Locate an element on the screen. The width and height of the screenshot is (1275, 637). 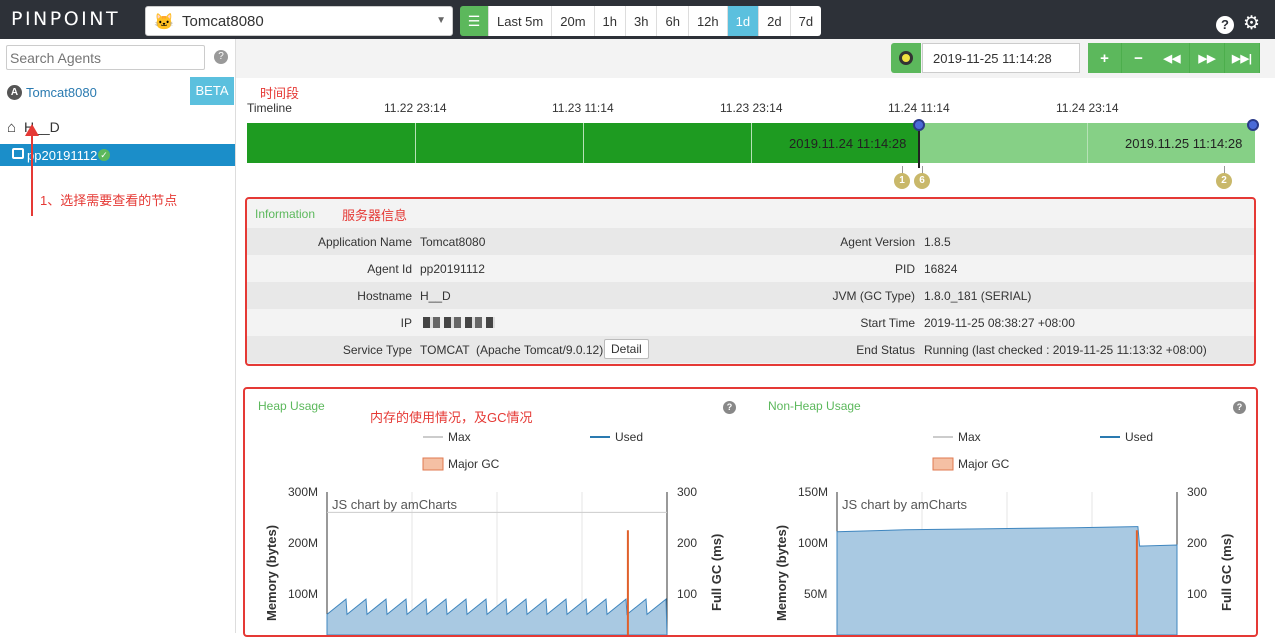
legend-gc-swatch is located at coordinates (943, 464).